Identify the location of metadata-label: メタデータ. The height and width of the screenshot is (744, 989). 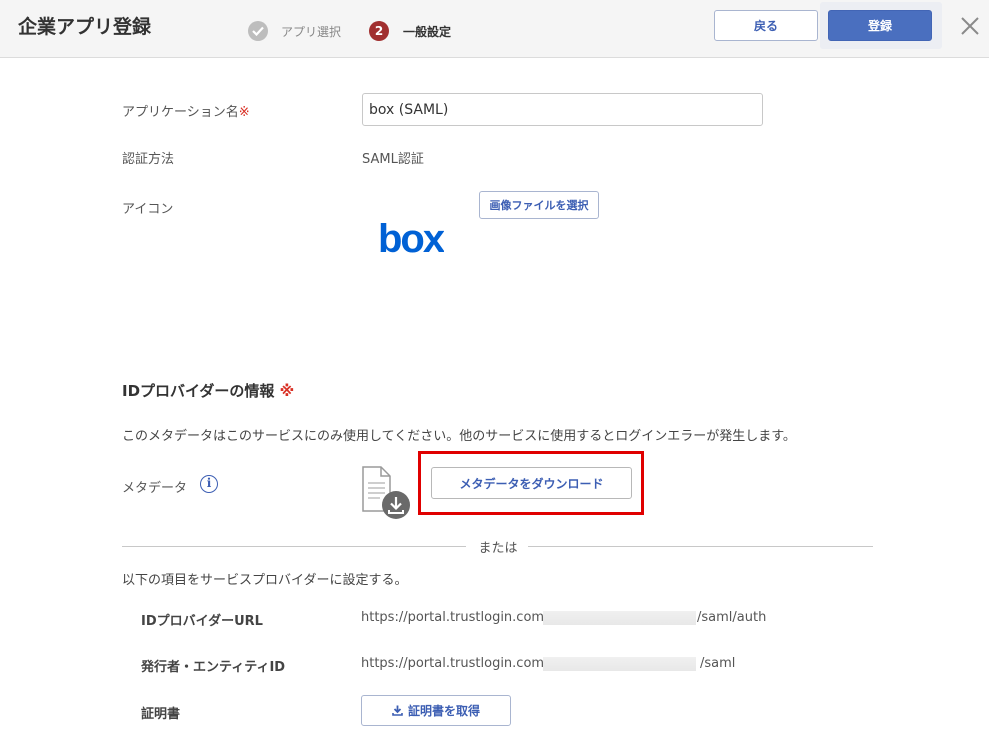
(155, 488).